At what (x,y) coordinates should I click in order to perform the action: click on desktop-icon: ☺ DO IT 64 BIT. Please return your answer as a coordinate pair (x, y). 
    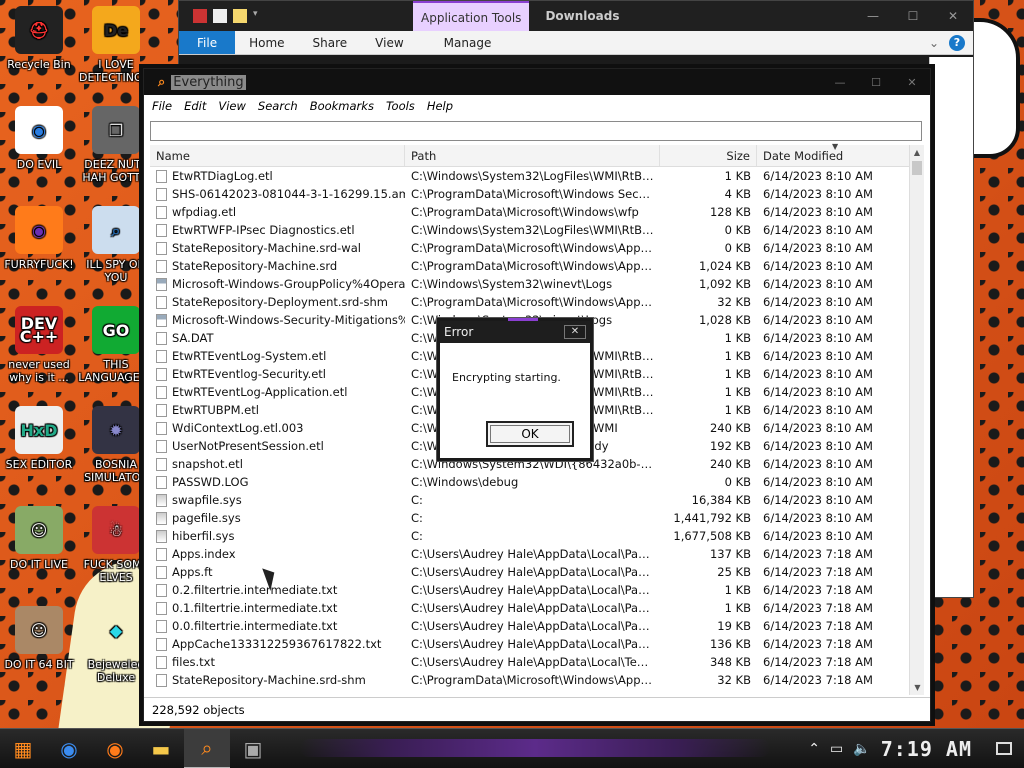
    Looking at the image, I should click on (39, 638).